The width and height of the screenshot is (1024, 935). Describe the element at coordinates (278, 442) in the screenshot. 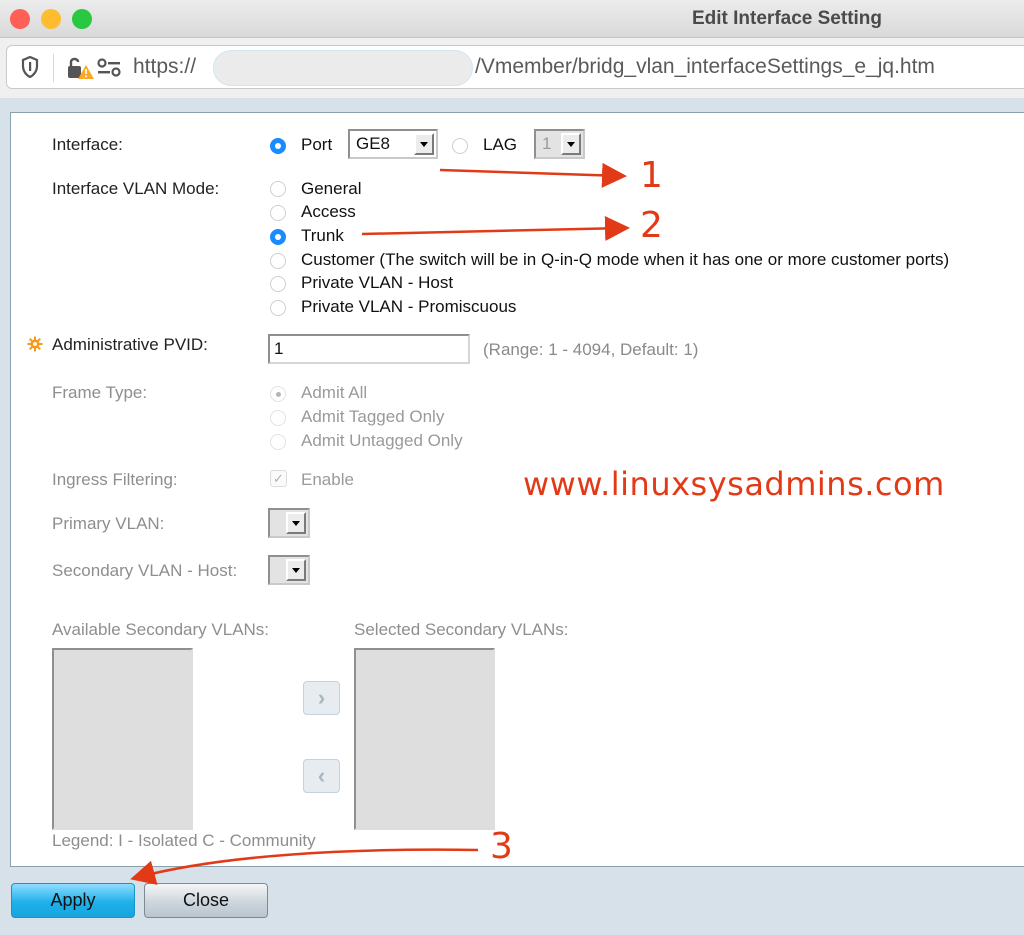

I see `frame-type-untagged-radio` at that location.